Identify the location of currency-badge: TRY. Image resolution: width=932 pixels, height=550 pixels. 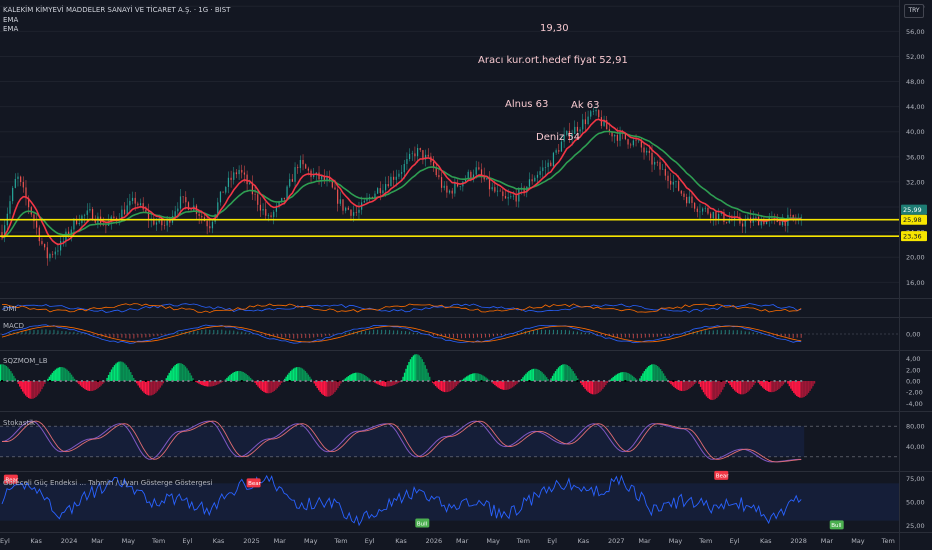
(914, 11).